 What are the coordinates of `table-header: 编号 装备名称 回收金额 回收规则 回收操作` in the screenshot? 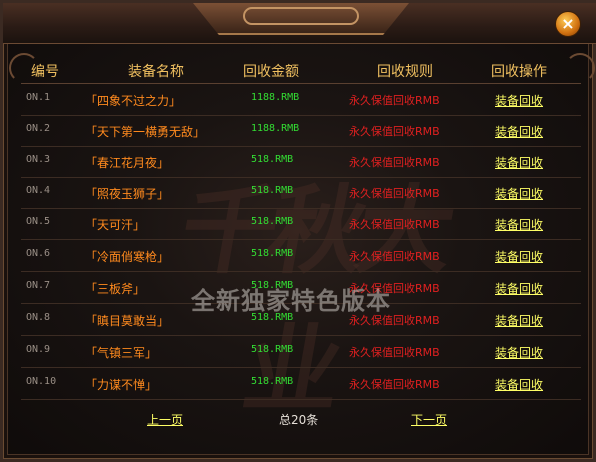 It's located at (301, 70).